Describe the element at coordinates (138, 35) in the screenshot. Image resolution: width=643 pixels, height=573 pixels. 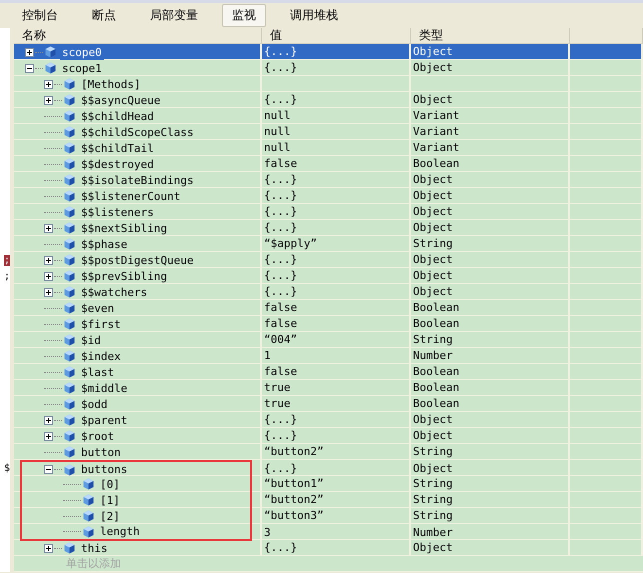
I see `column-header: 名称` at that location.